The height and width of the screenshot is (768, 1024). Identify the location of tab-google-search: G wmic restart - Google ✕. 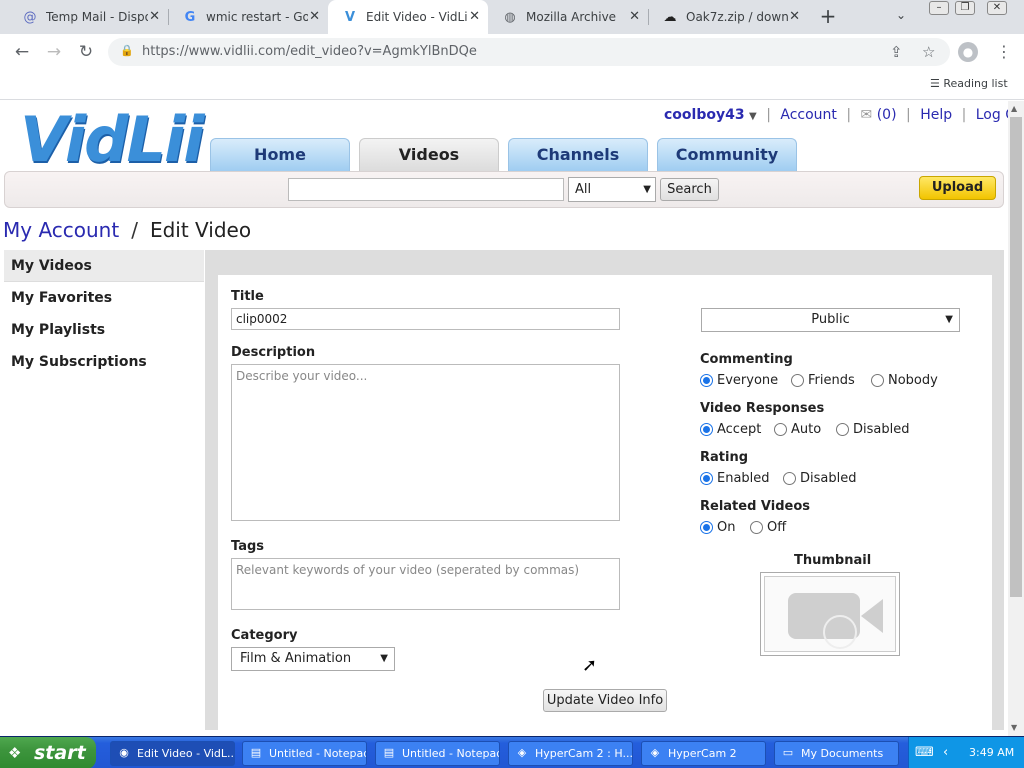
(248, 17).